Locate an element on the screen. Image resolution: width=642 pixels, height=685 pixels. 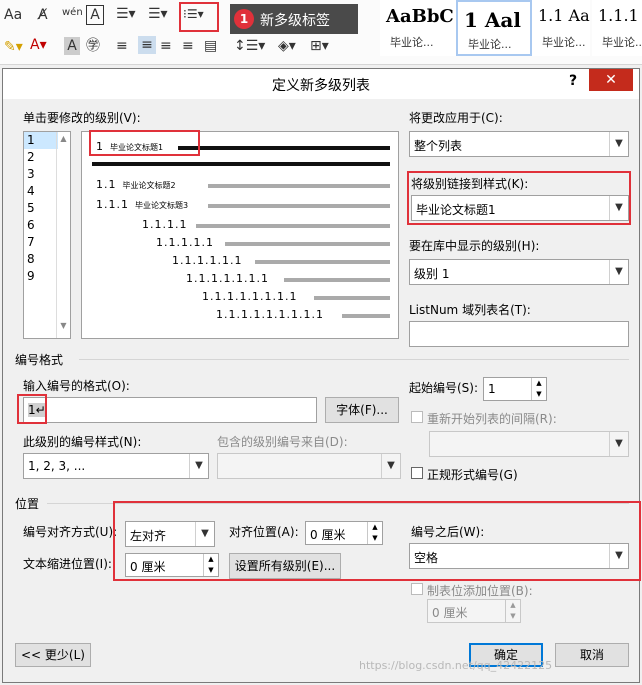
borders-icon: ⊞▾ is located at coordinates (319, 46).